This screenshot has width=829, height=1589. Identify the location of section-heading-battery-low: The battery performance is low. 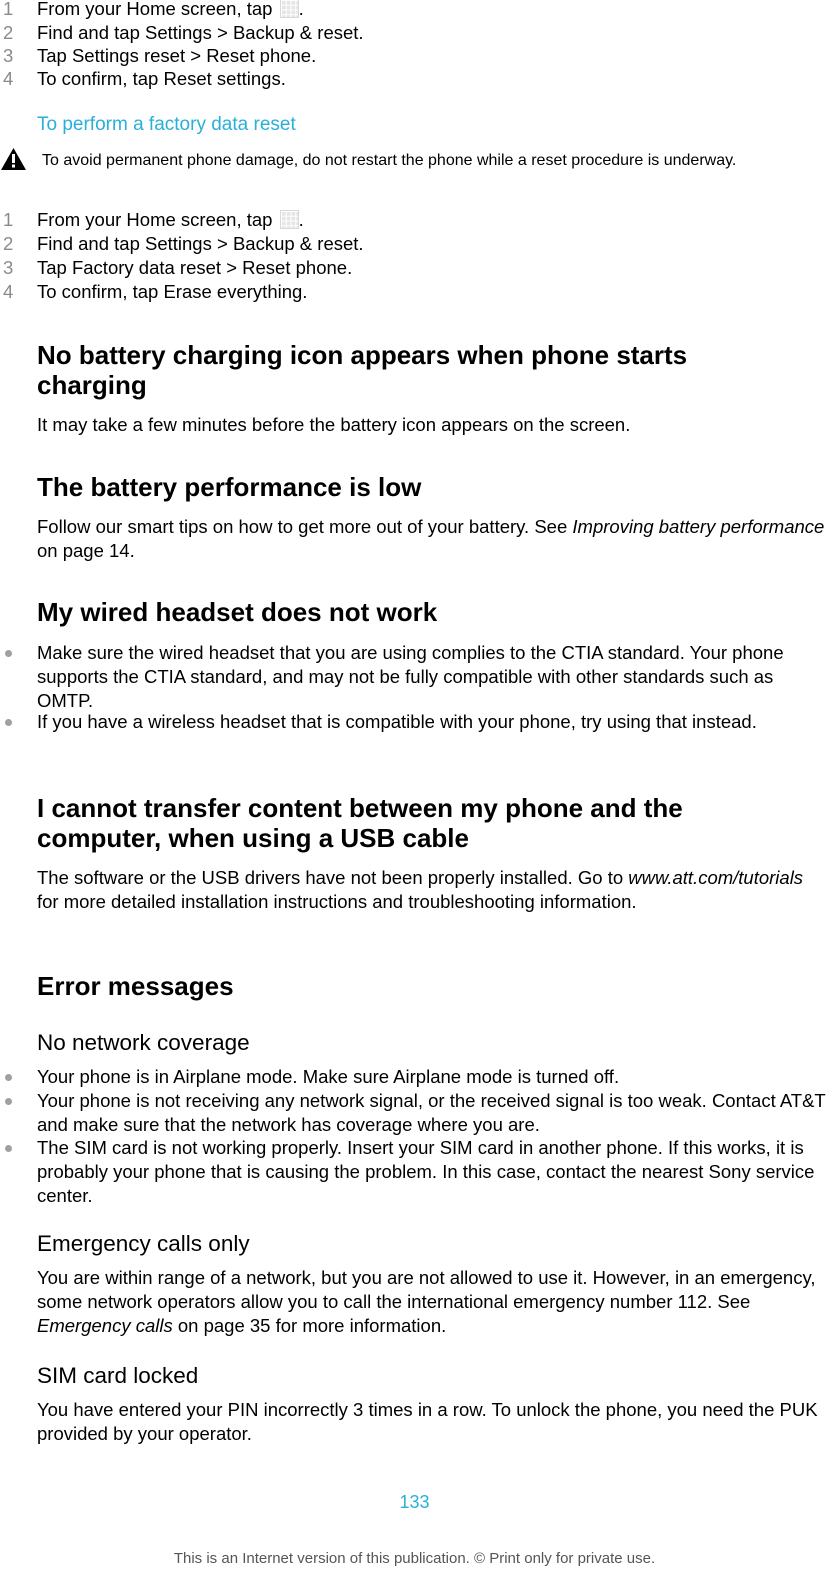
(229, 487).